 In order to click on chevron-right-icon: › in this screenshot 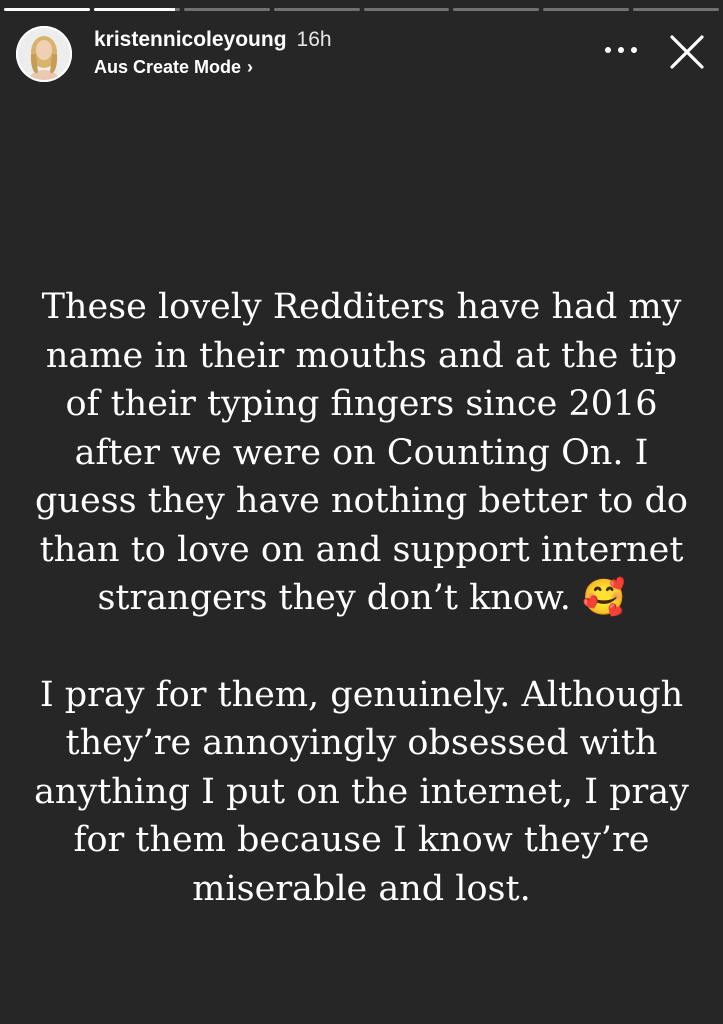, I will do `click(250, 67)`.